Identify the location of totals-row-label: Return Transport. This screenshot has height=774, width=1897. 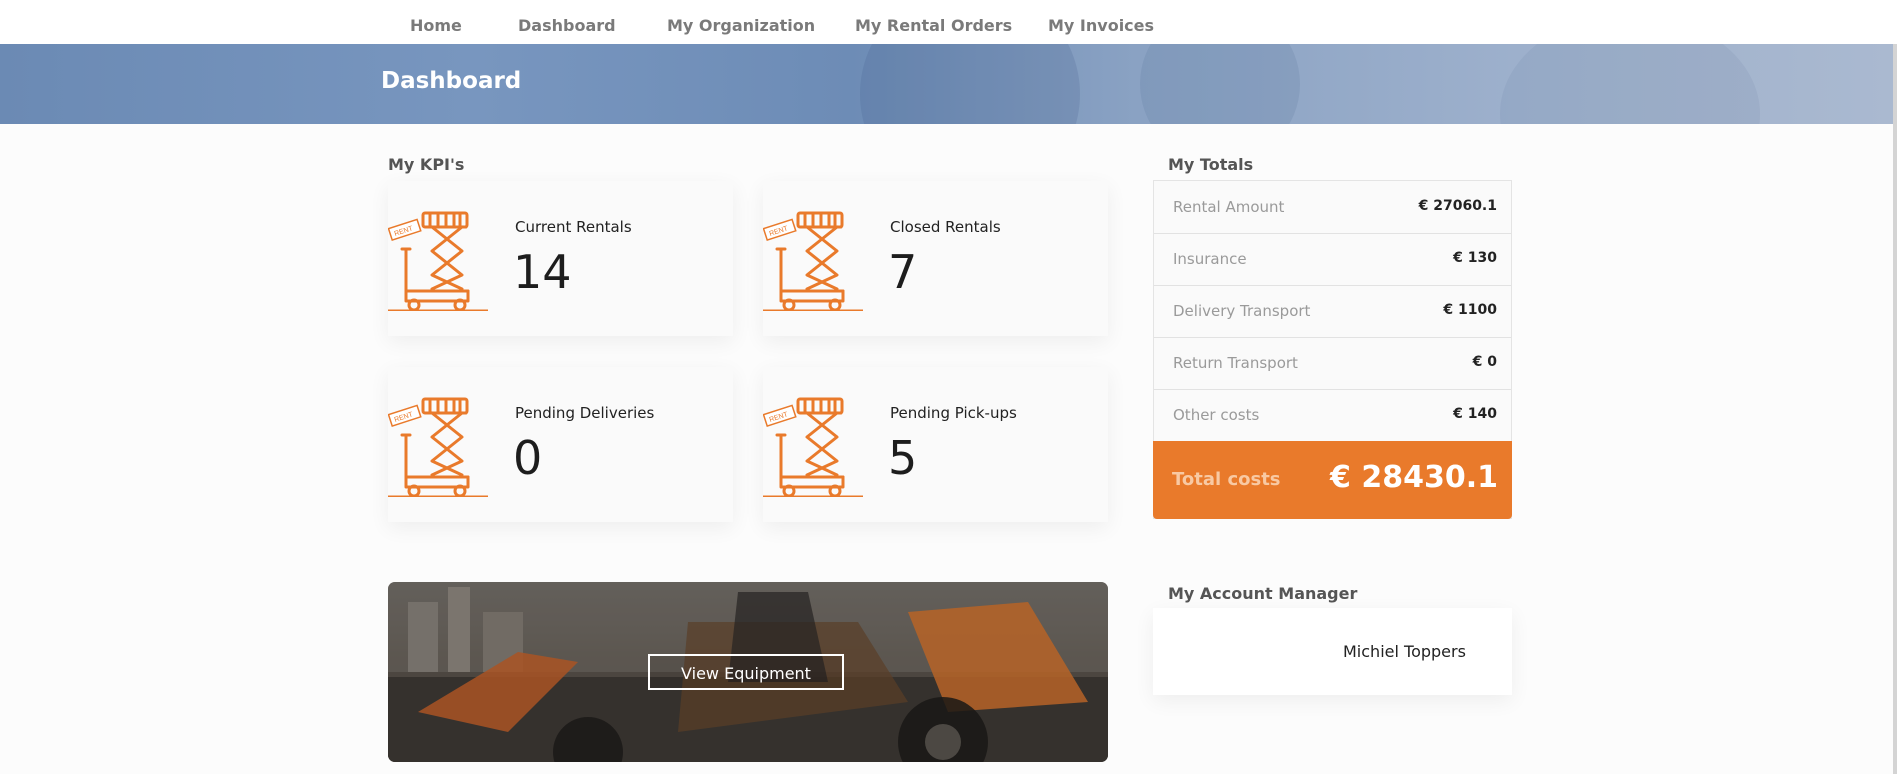
(1235, 363).